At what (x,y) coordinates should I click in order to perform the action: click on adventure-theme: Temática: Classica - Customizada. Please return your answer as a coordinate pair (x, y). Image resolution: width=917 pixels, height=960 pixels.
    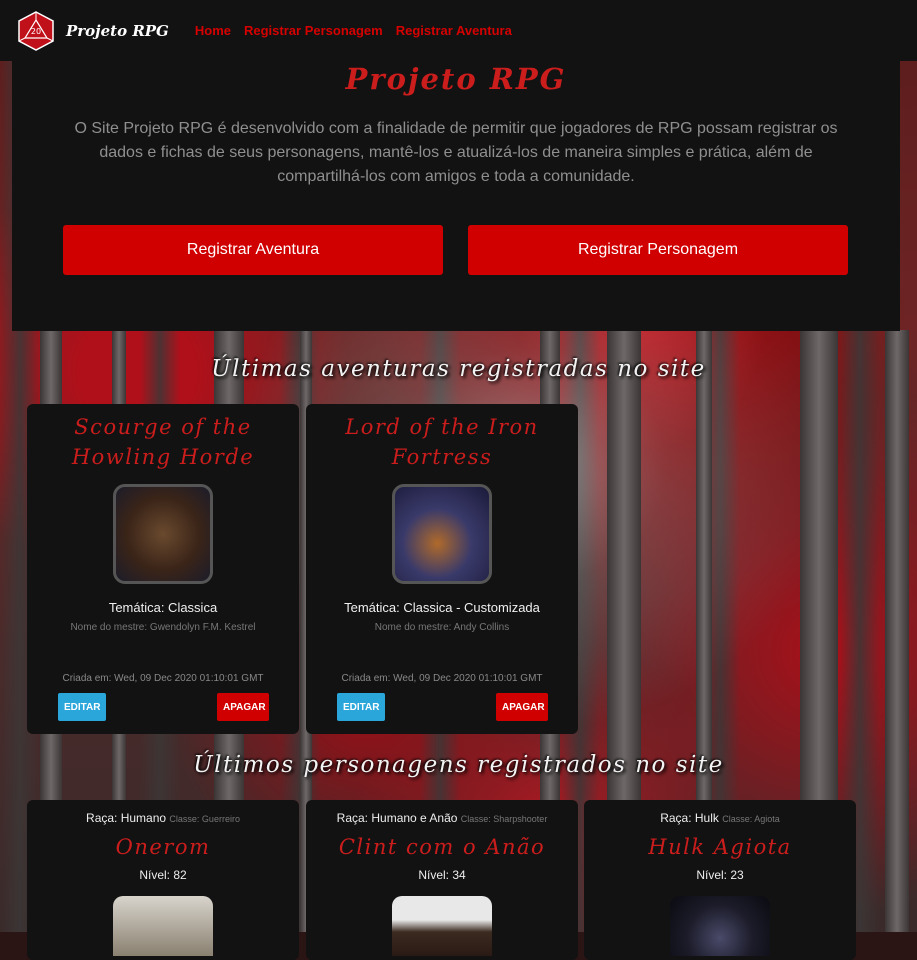
    Looking at the image, I should click on (442, 607).